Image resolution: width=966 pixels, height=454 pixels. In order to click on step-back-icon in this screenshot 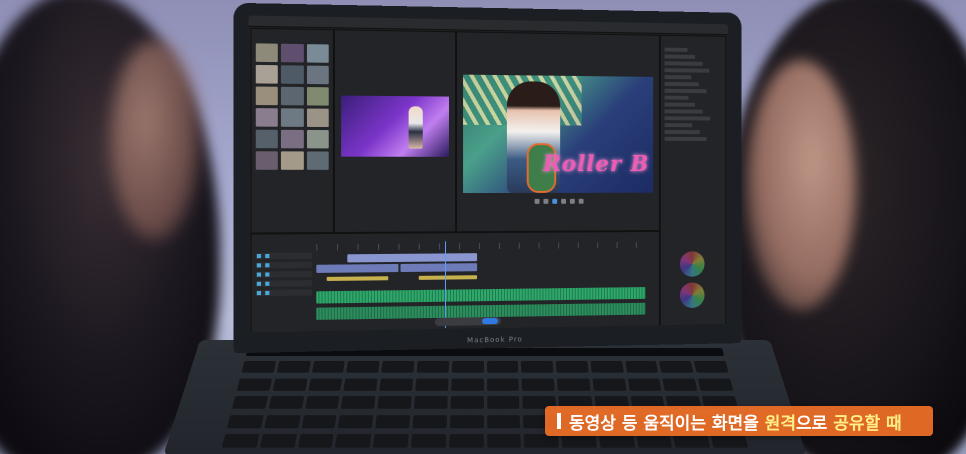, I will do `click(537, 201)`.